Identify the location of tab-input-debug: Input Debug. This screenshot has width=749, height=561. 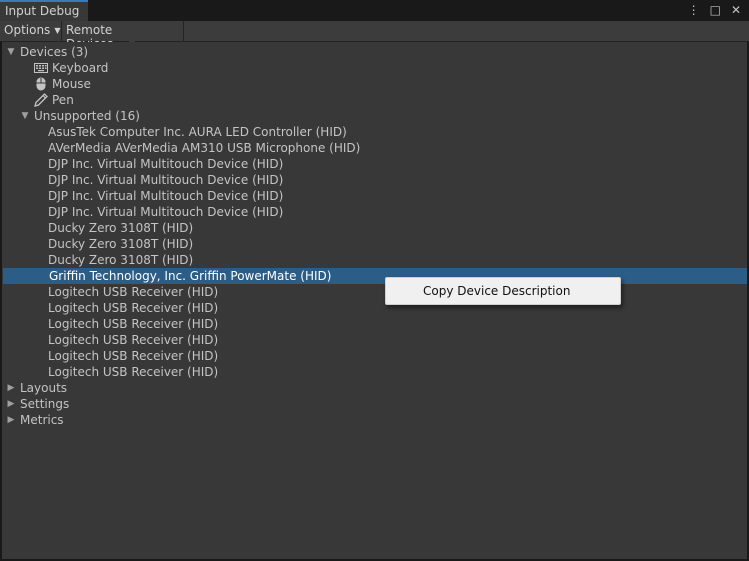
(44, 10).